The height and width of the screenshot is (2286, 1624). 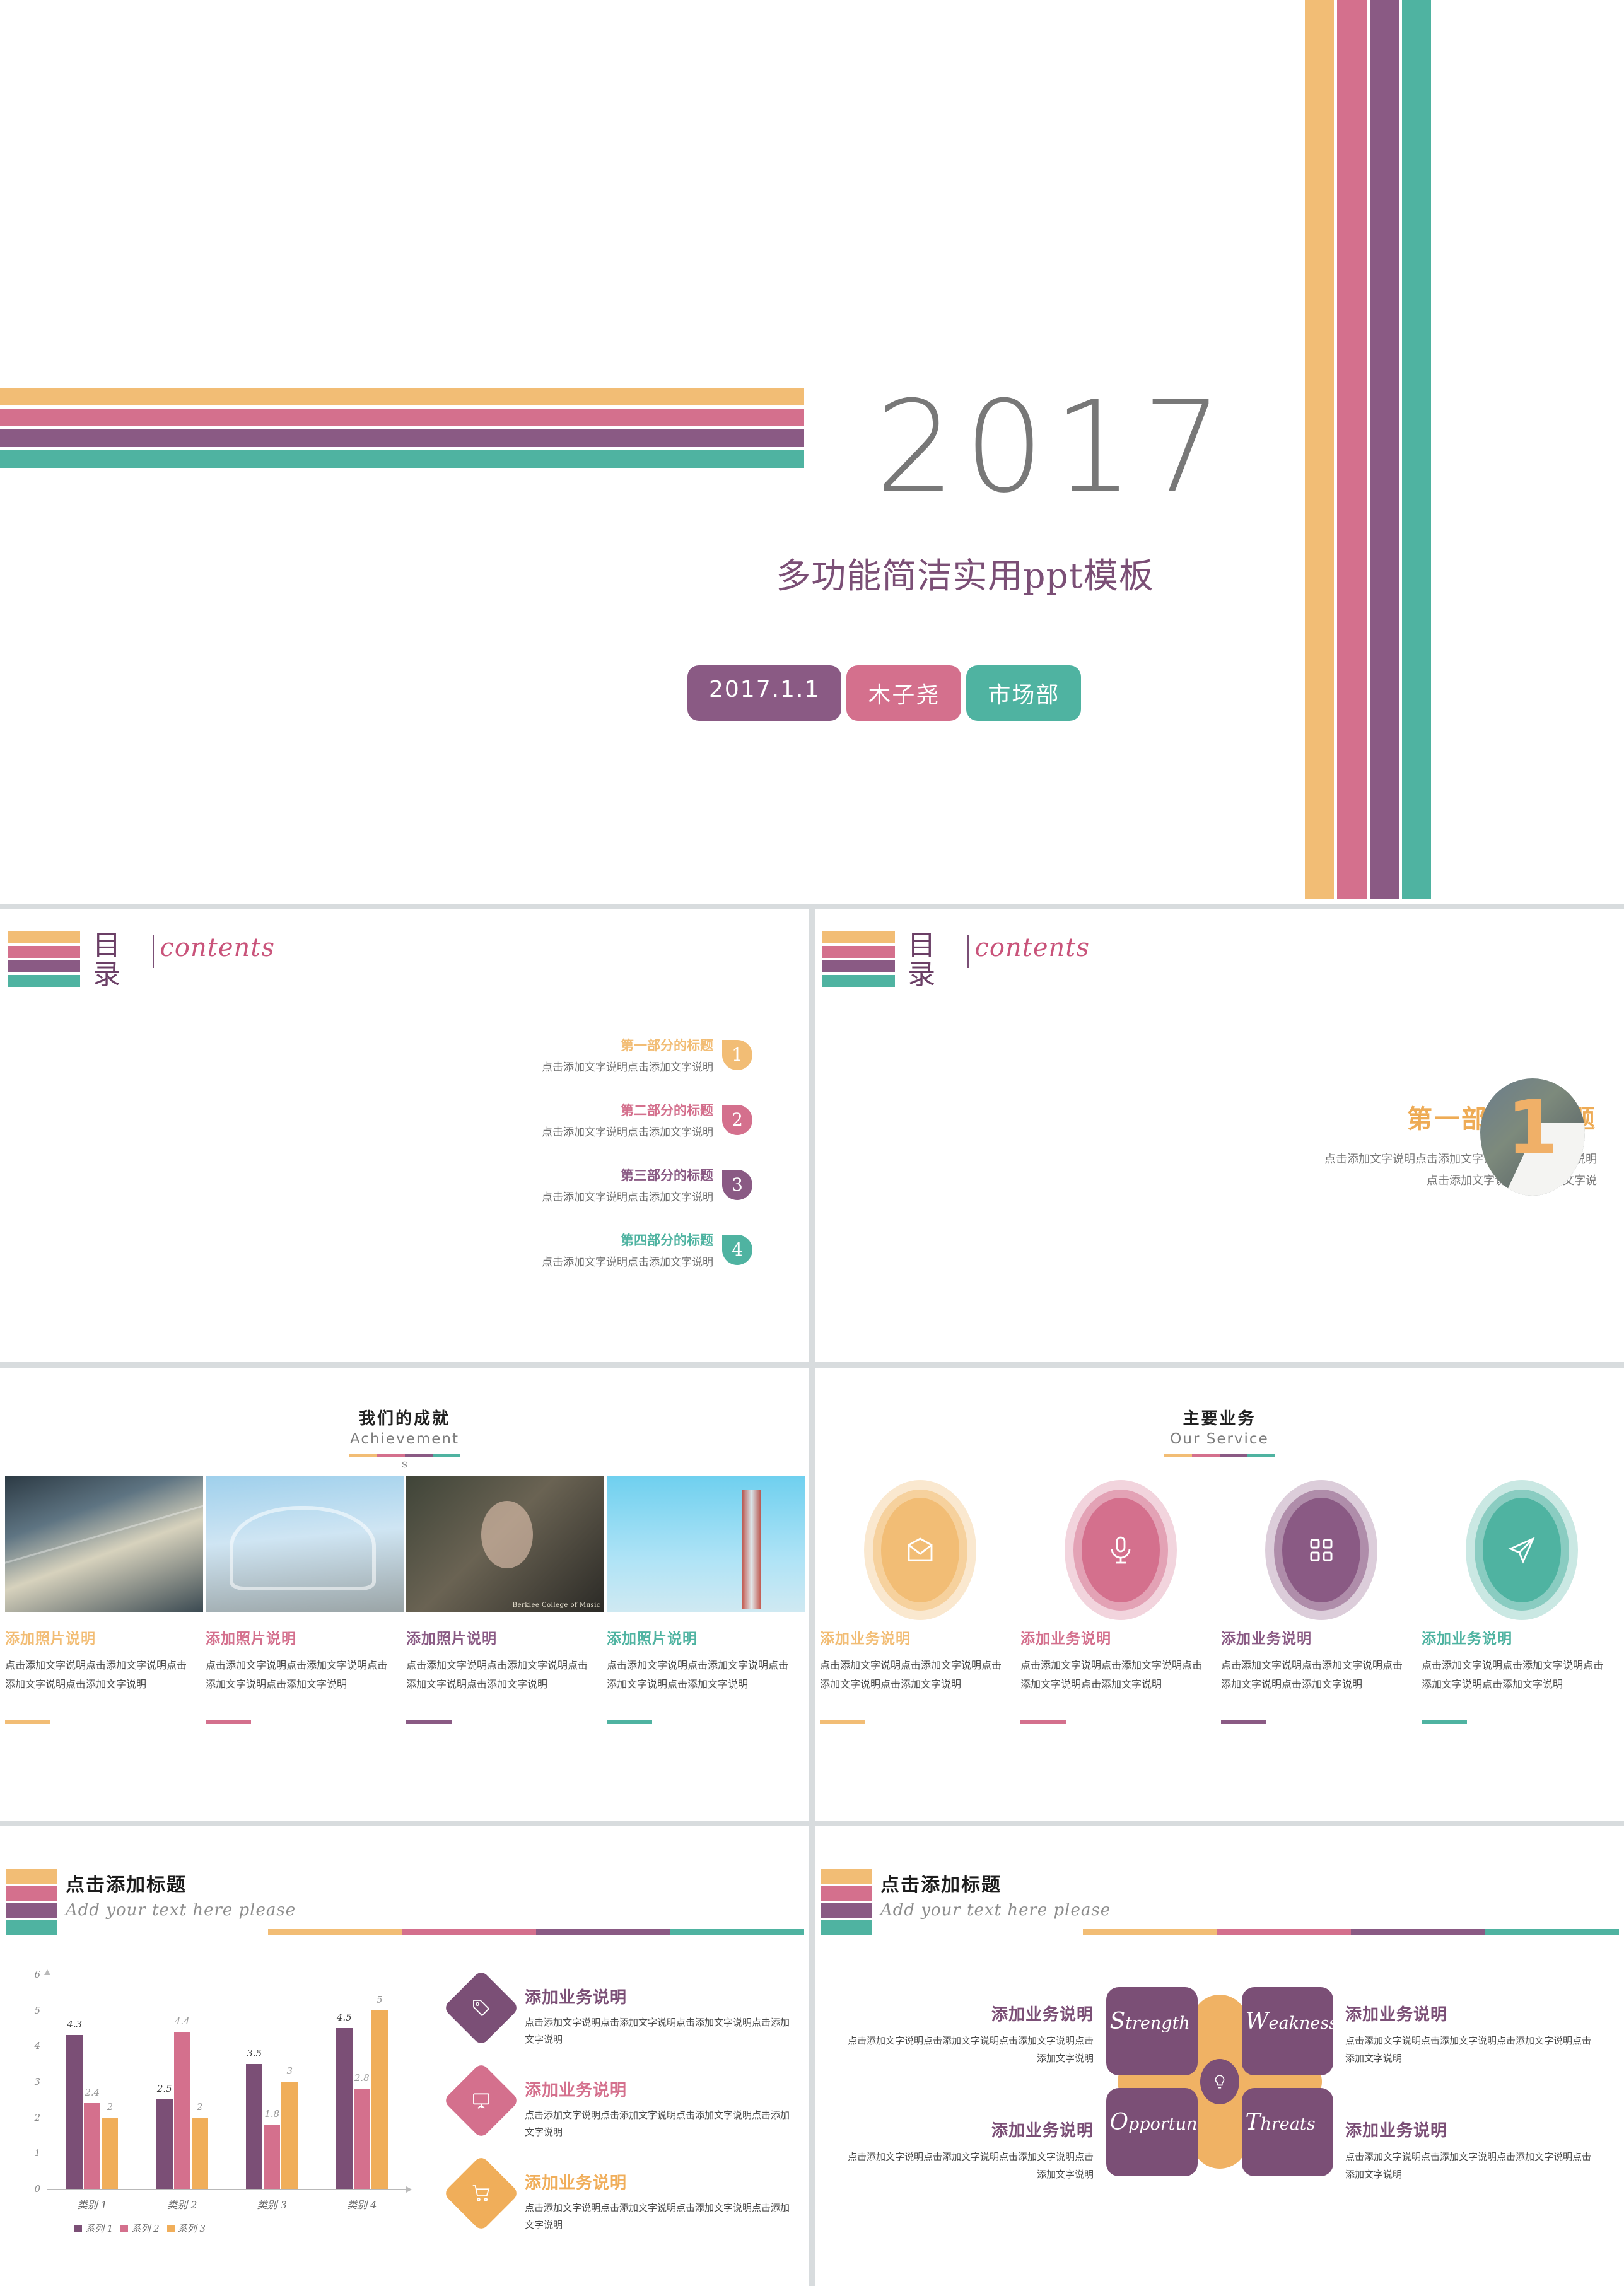 I want to click on section-number: 1, so click(x=1533, y=1128).